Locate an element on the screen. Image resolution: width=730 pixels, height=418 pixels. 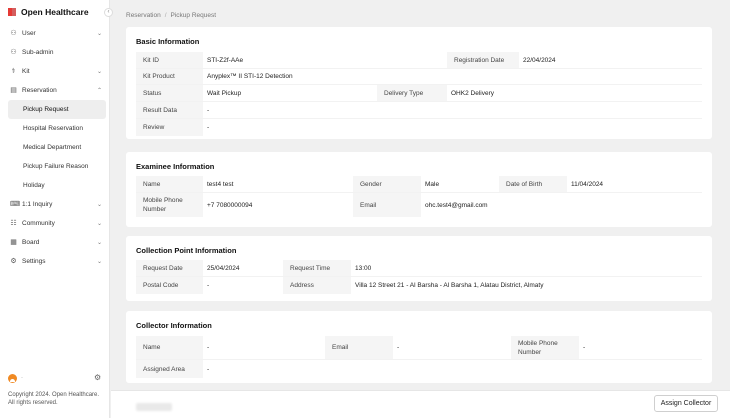
community-icon: ☷ is located at coordinates (13, 223).